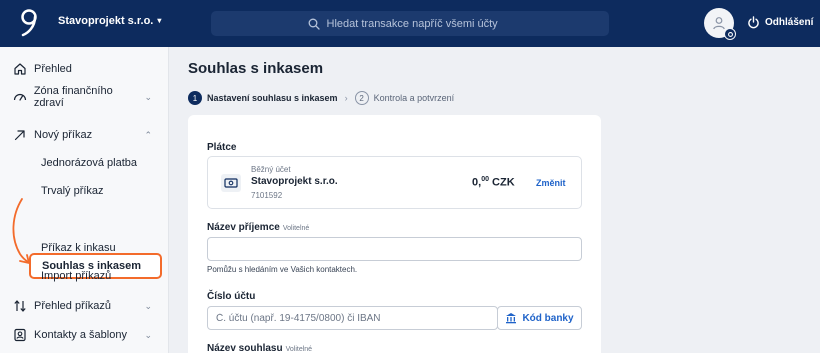 The height and width of the screenshot is (353, 820). What do you see at coordinates (29, 23) in the screenshot?
I see `logo-icon` at bounding box center [29, 23].